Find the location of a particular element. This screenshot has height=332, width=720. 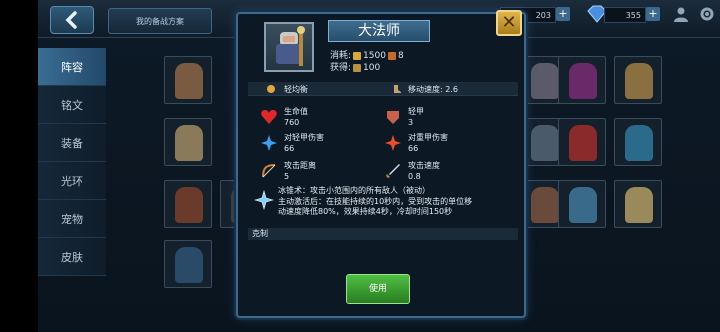

archmage-portrait-icon is located at coordinates (290, 46).